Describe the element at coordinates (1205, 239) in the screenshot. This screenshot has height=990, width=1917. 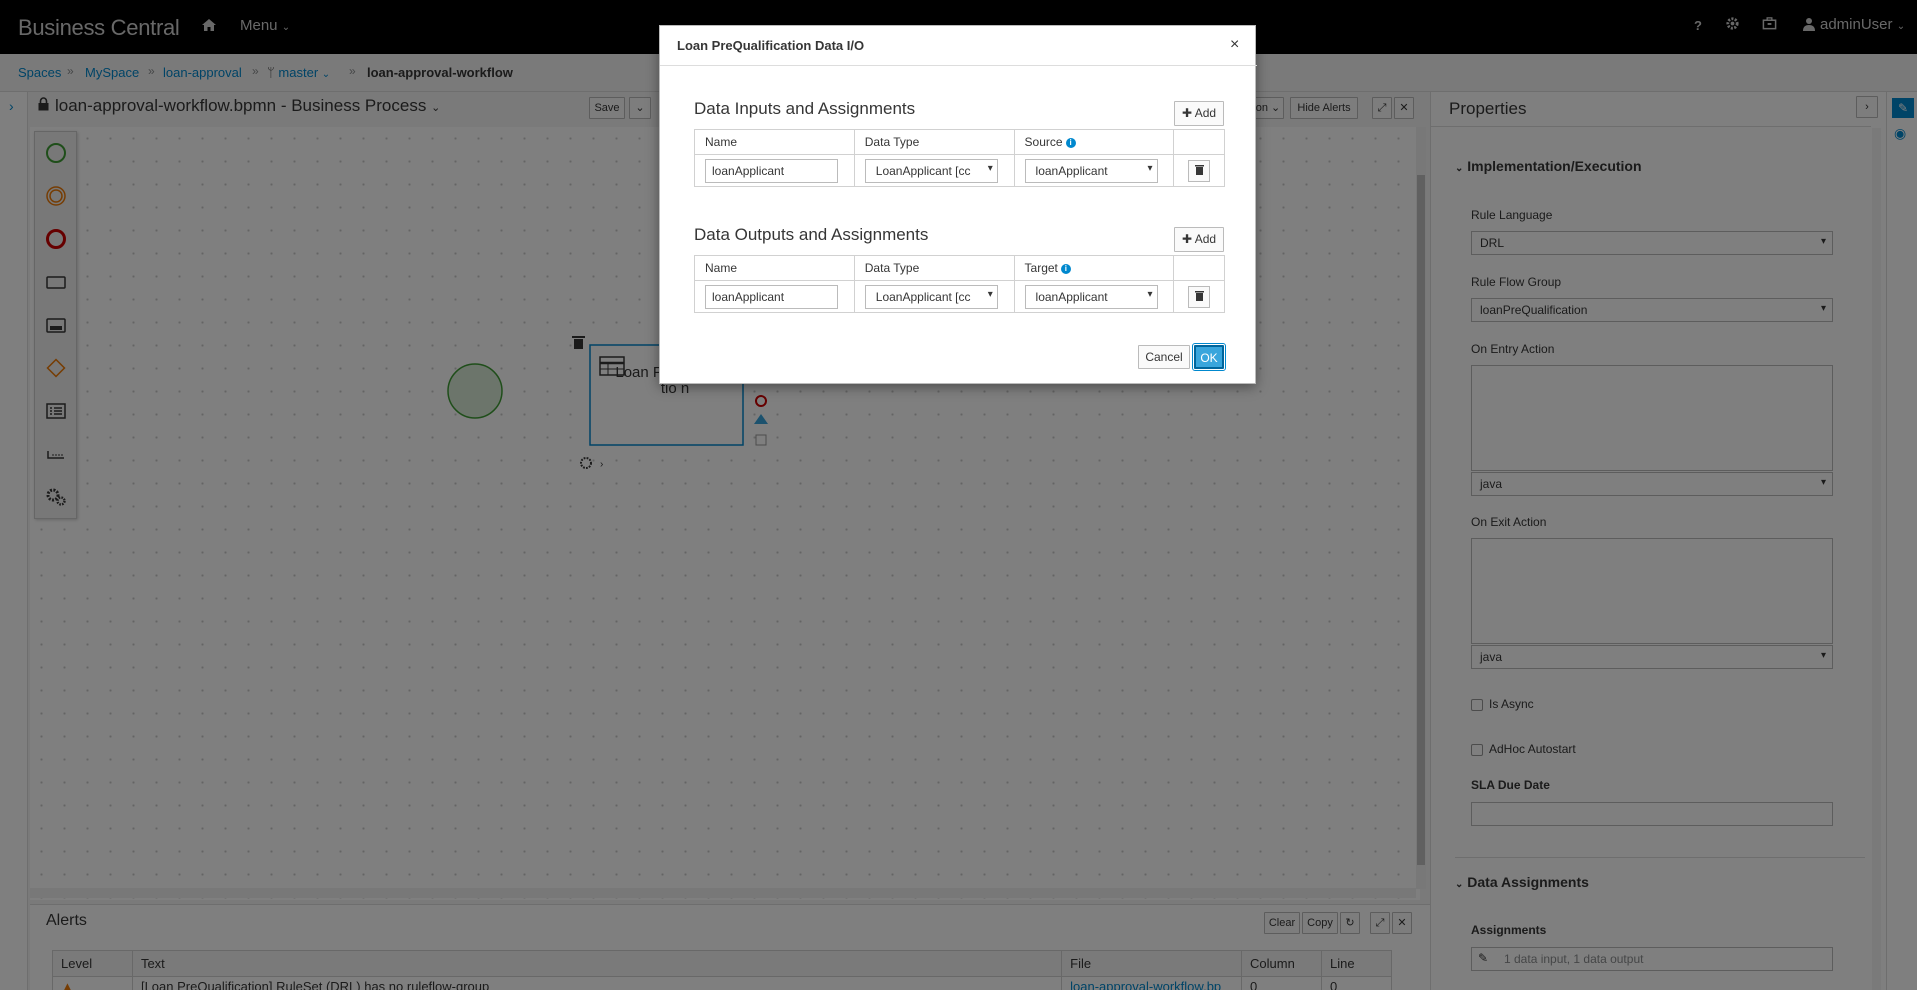
I see `add-output-label: Add` at that location.